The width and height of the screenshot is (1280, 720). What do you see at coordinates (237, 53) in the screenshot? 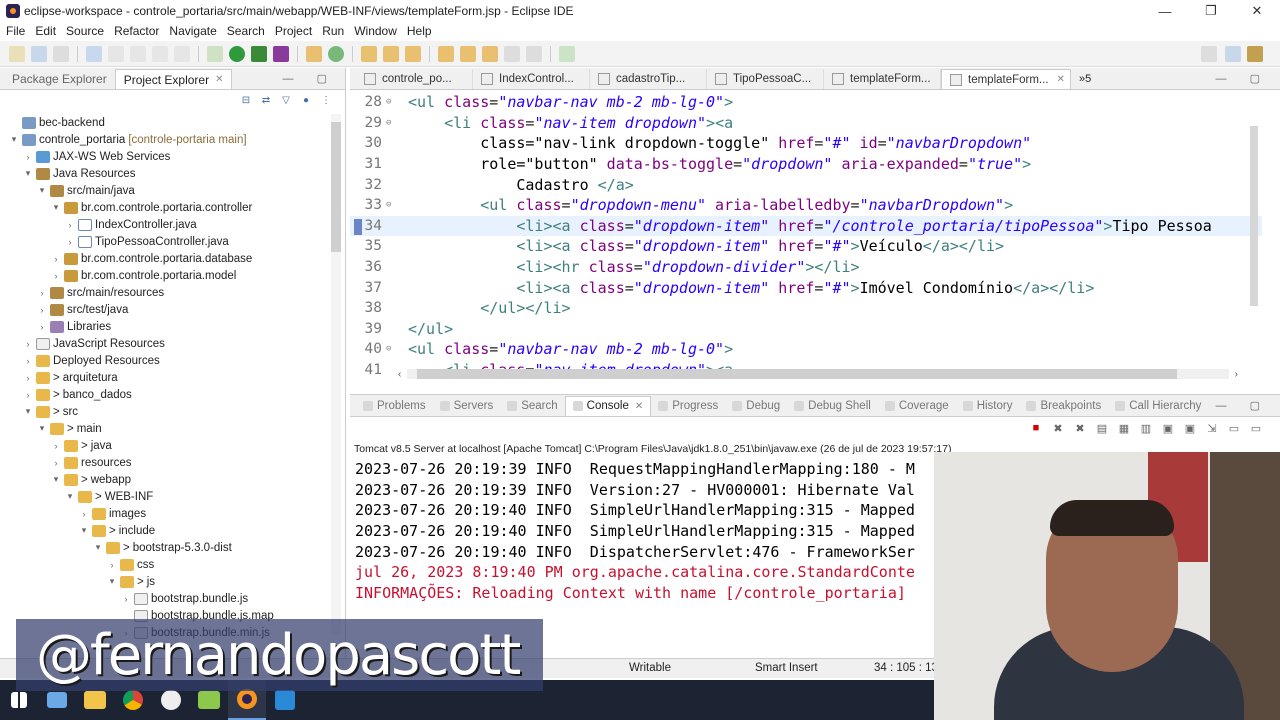
I see `run-icon` at bounding box center [237, 53].